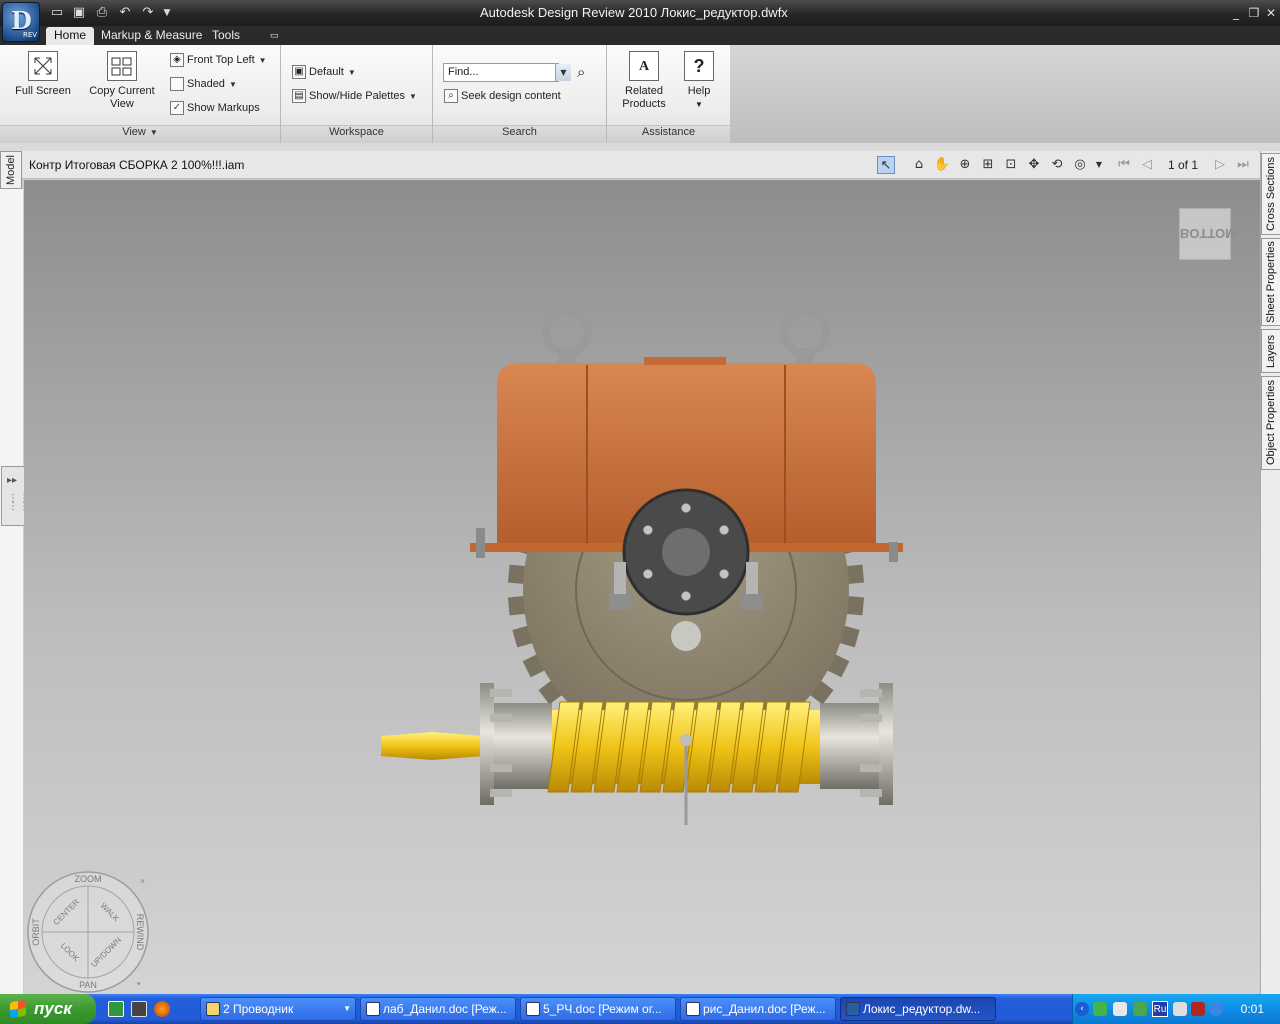 This screenshot has width=1280, height=1024. Describe the element at coordinates (1120, 1009) in the screenshot. I see `tray-volume-icon` at that location.